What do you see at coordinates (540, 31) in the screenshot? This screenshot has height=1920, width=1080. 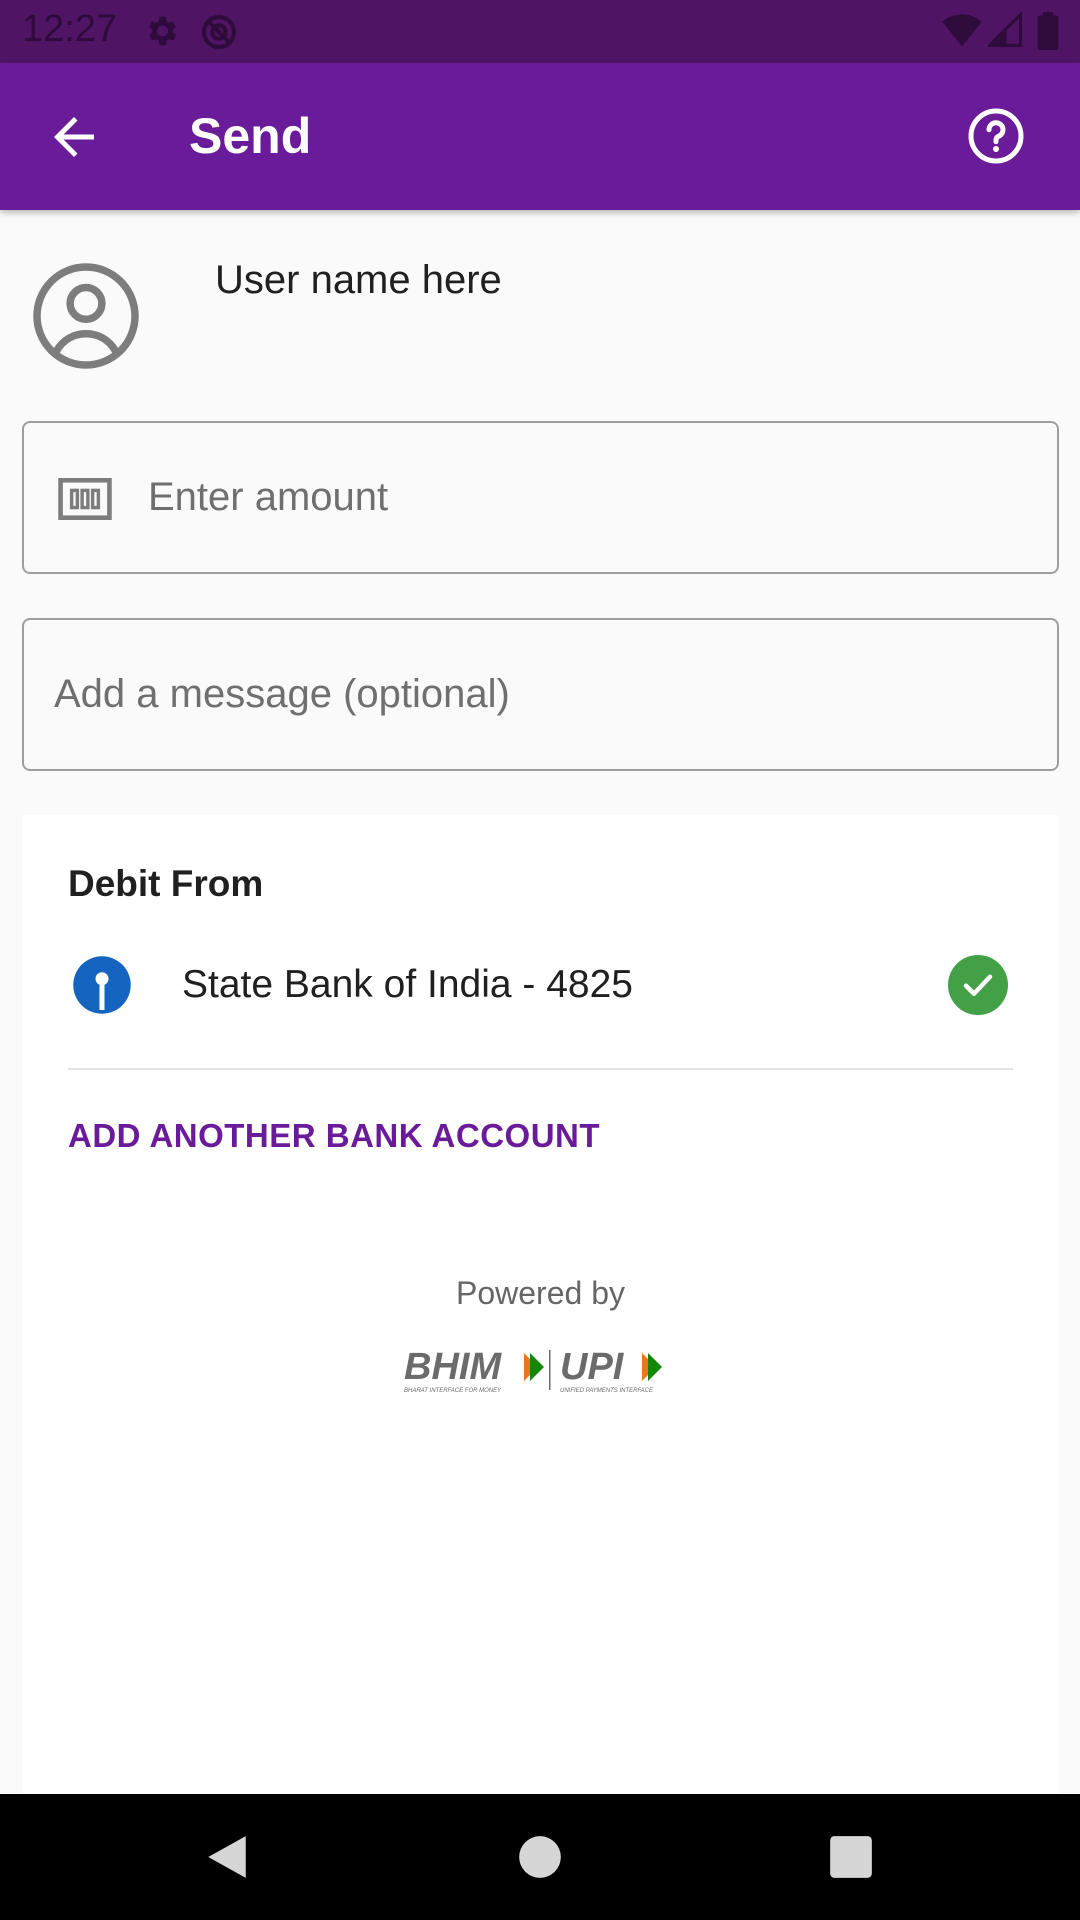 I see `status-bar: 12:27` at bounding box center [540, 31].